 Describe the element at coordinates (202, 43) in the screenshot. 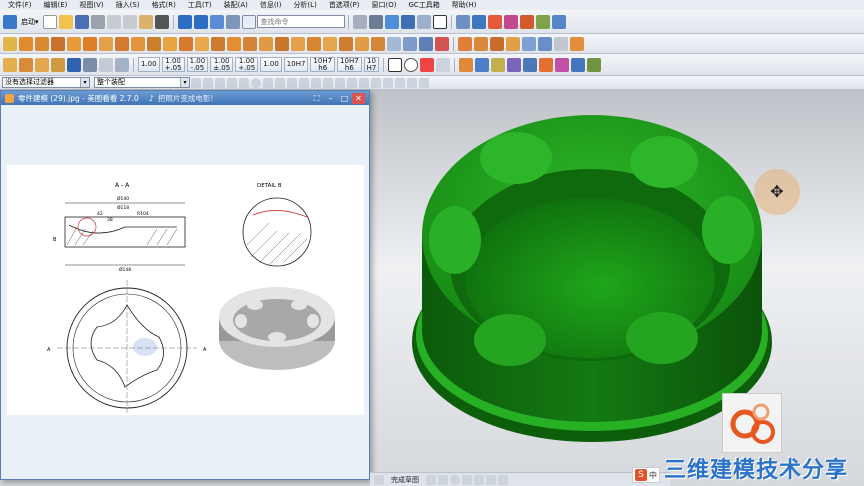

I see `intersect-icon` at that location.